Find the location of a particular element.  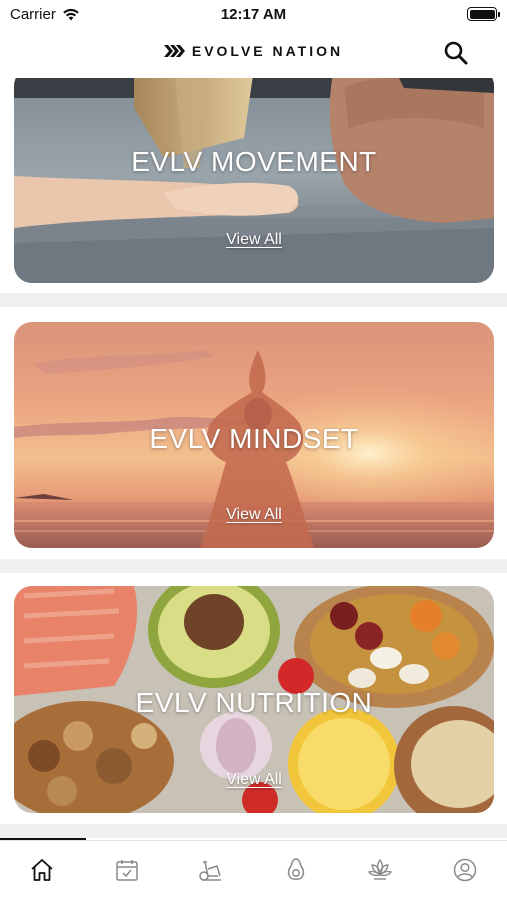

status-bar: Carrier 12:17 AM is located at coordinates (253, 14).